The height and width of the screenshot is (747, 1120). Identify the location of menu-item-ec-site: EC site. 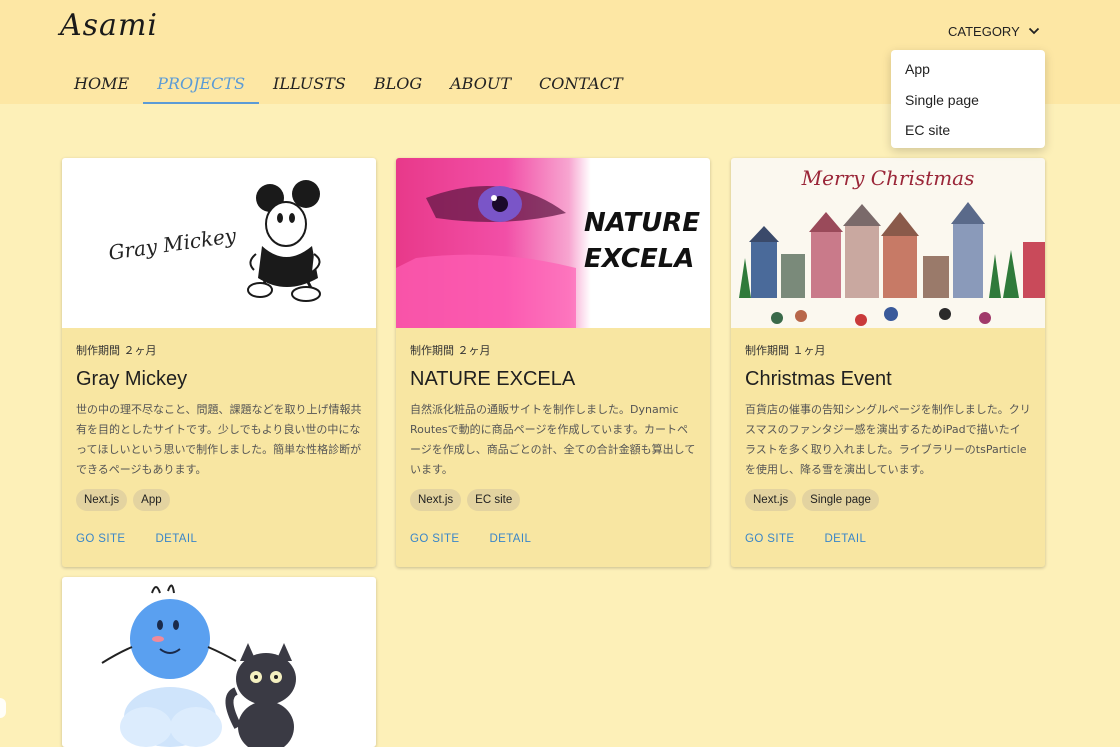
(968, 130).